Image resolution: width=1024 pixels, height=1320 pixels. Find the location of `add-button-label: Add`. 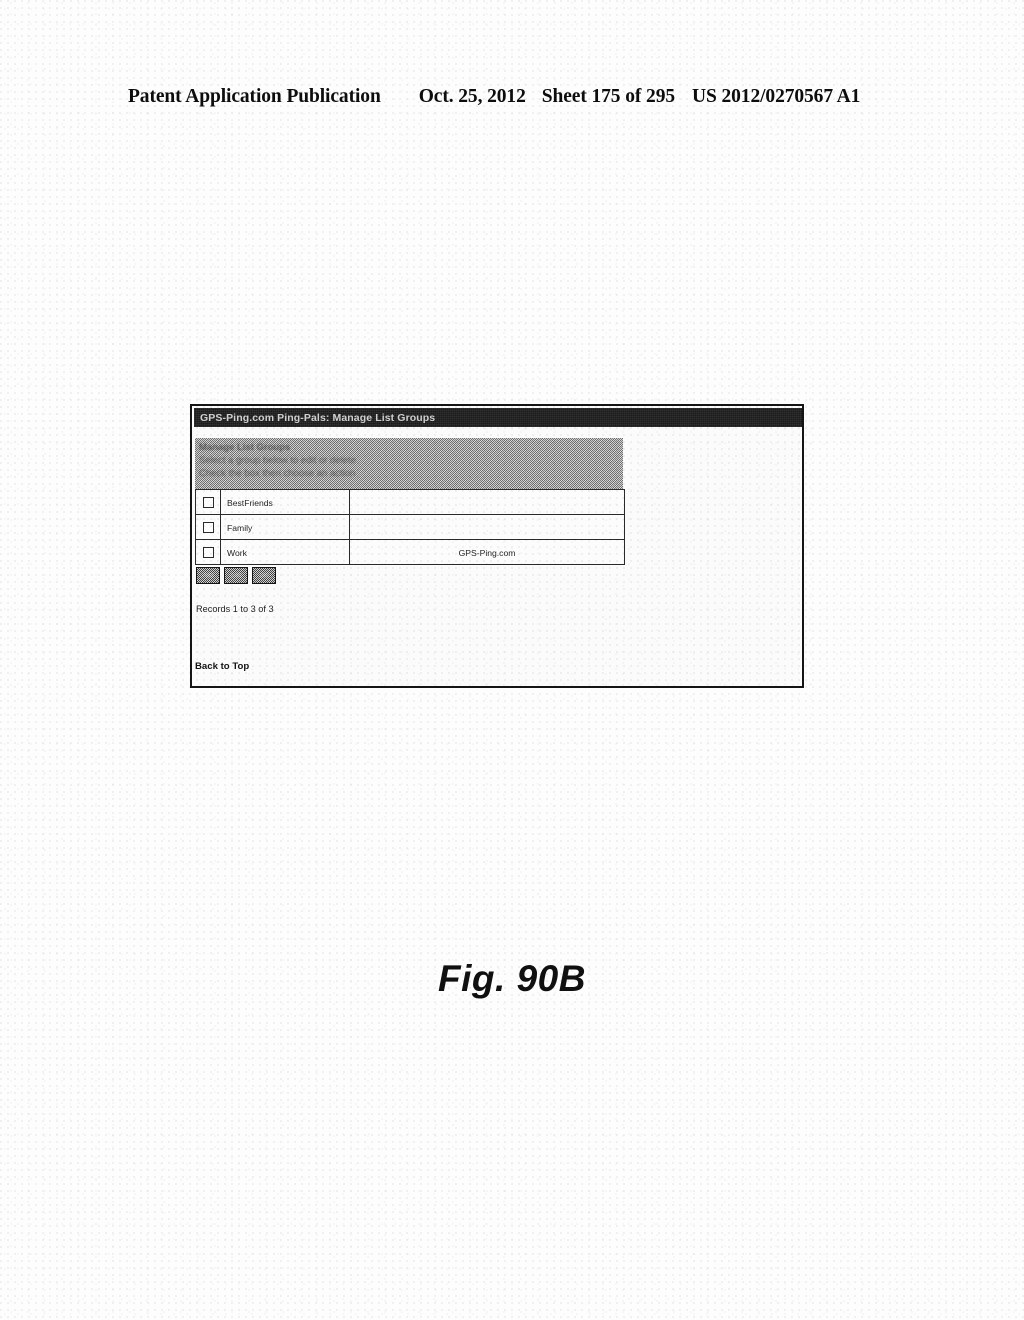

add-button-label: Add is located at coordinates (208, 575).